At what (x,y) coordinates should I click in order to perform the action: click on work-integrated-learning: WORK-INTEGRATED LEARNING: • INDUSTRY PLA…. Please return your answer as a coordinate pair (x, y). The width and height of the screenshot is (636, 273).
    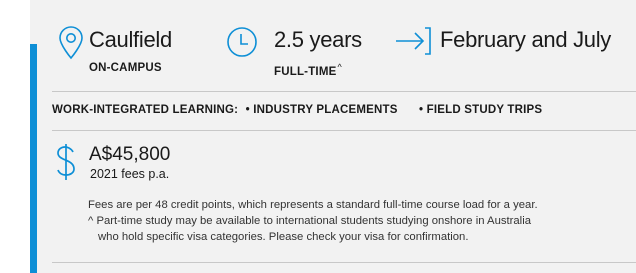
    Looking at the image, I should click on (297, 110).